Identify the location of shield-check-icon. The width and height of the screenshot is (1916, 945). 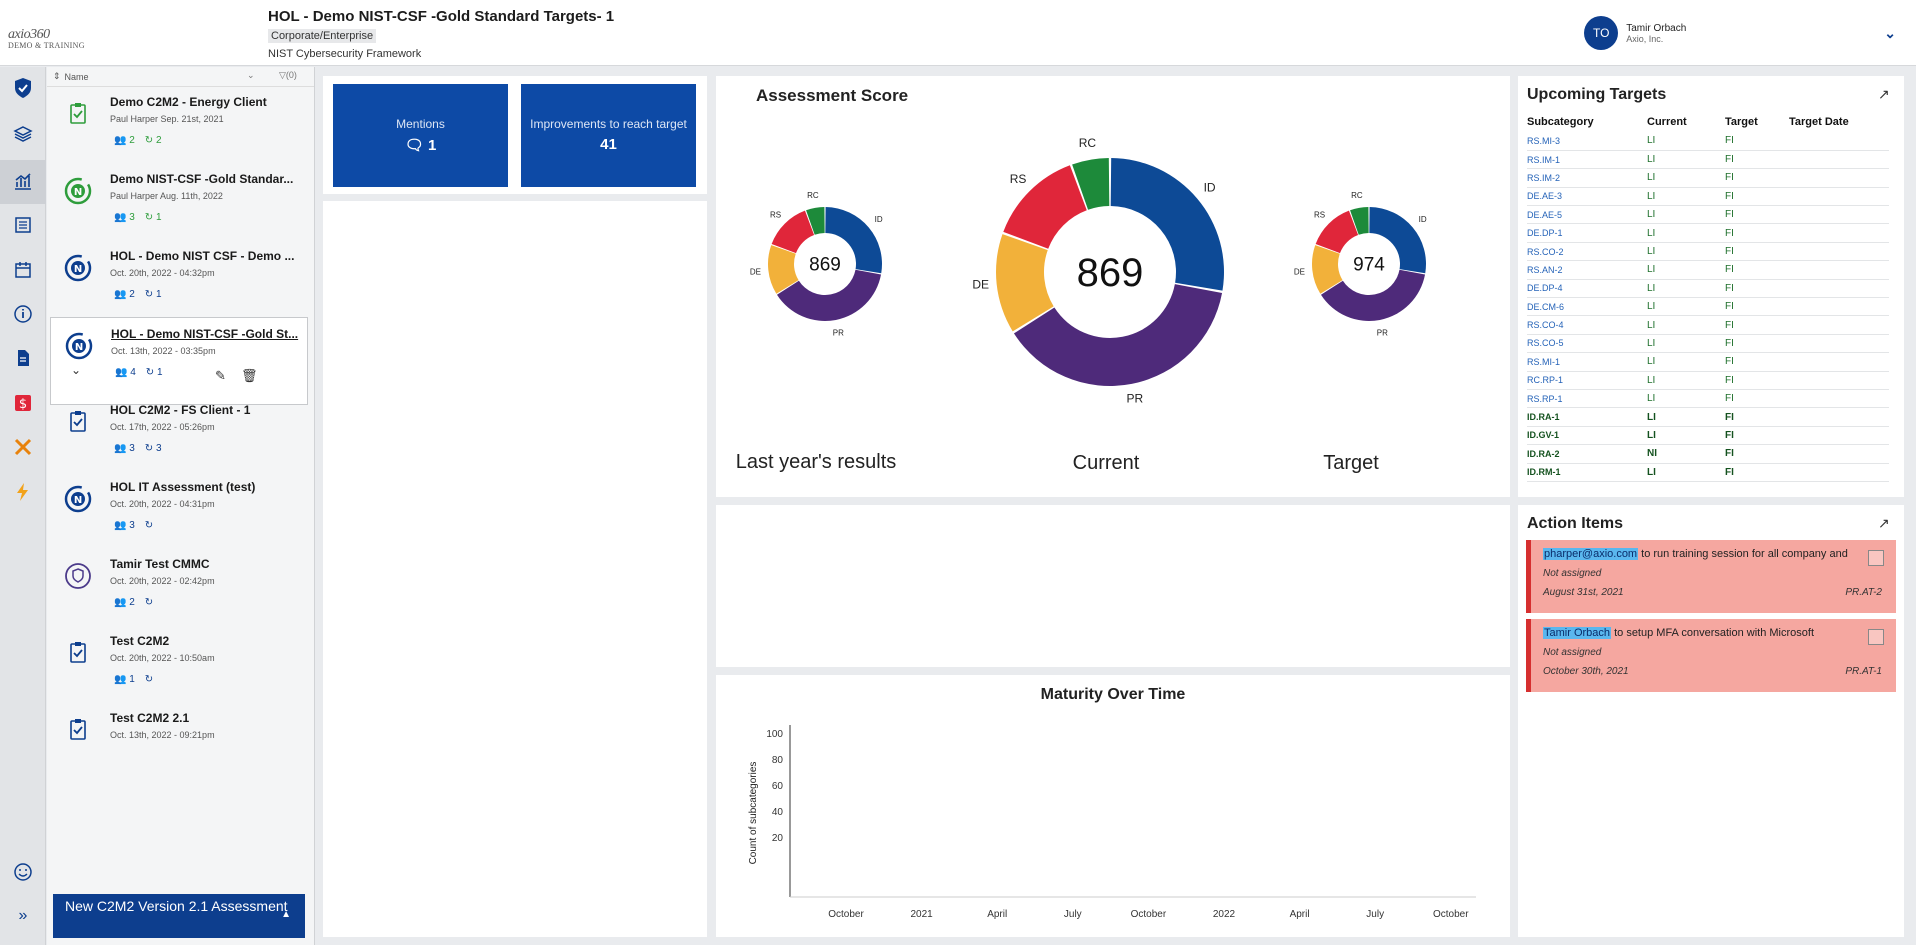
(23, 88).